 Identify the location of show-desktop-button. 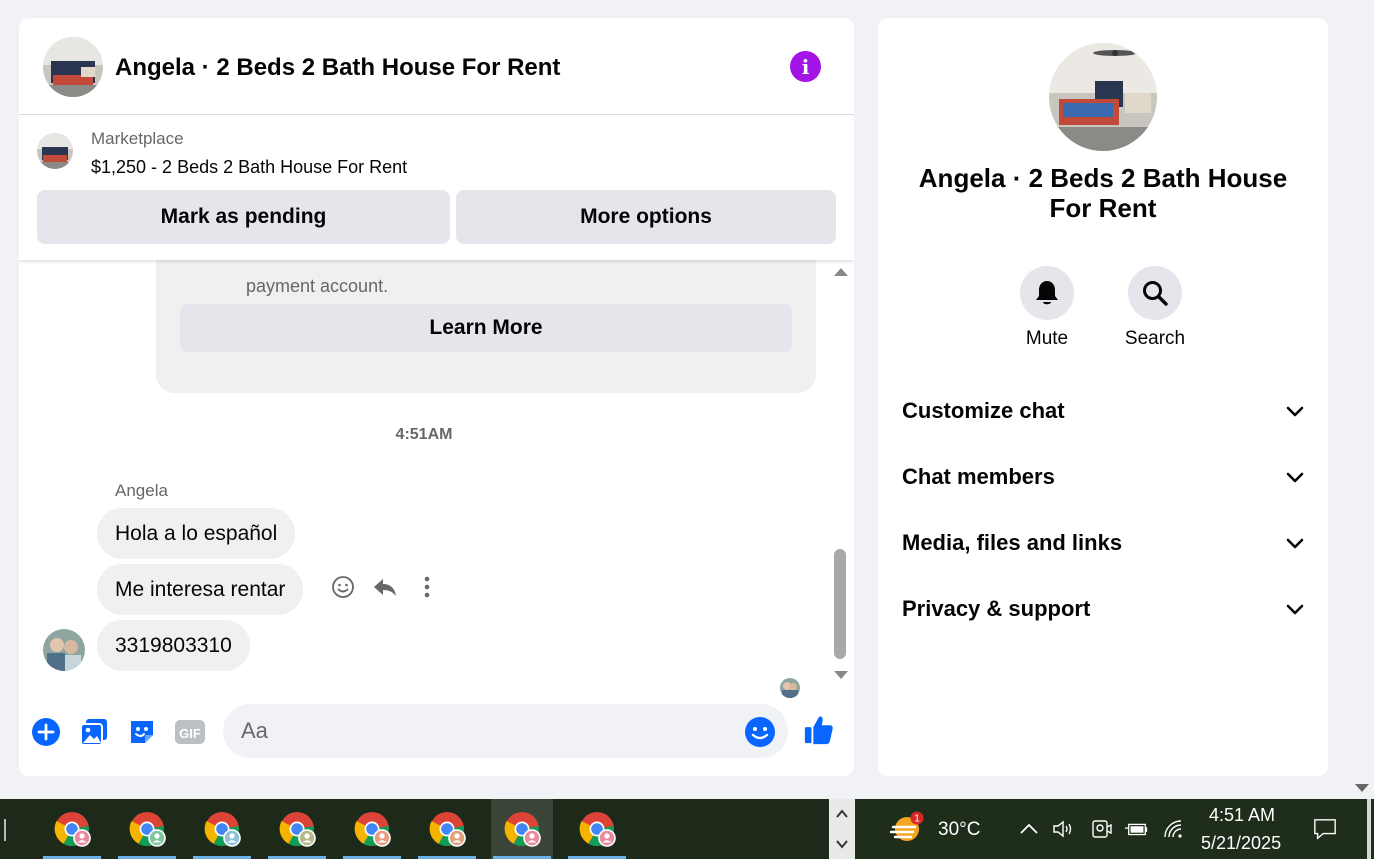
(1369, 829).